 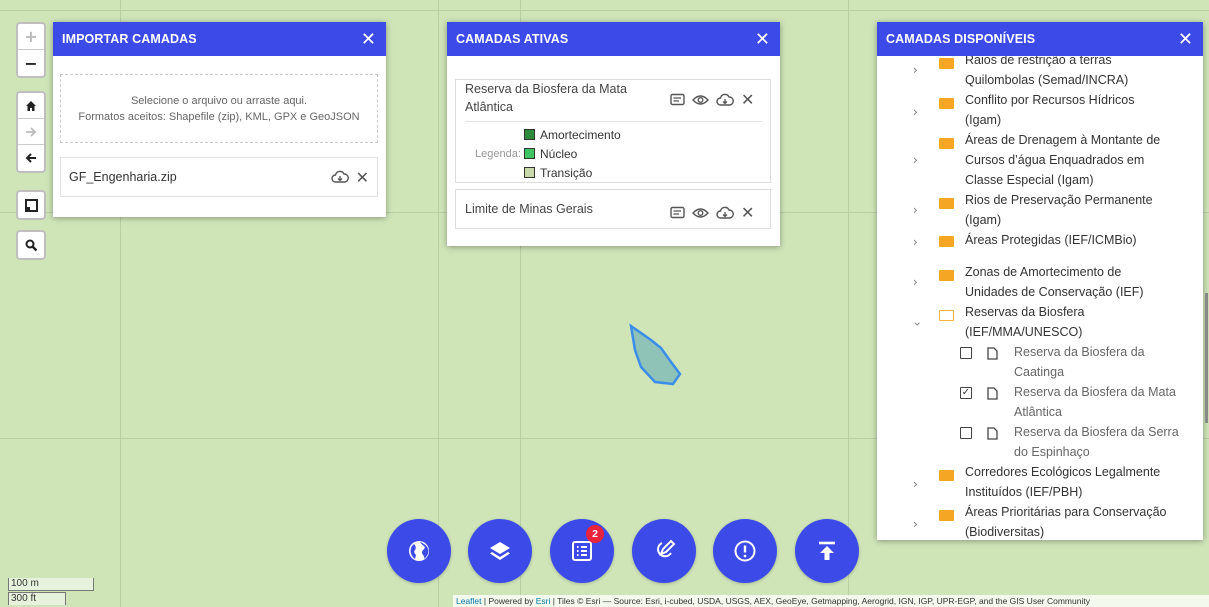 I want to click on label-line: Caatinga, so click(x=1039, y=372).